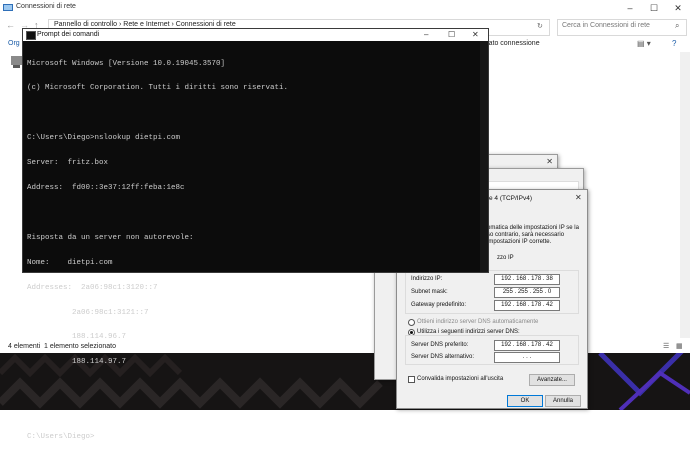 The width and height of the screenshot is (690, 458). Describe the element at coordinates (533, 228) in the screenshot. I see `intro-line: omatica delle impostazioni IP se la` at that location.